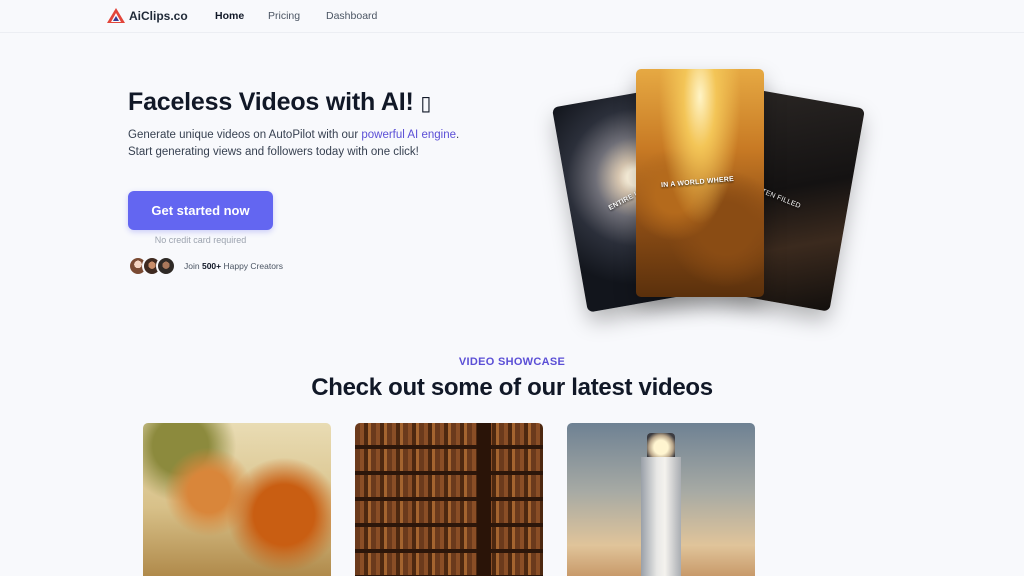 Image resolution: width=1024 pixels, height=576 pixels. Describe the element at coordinates (274, 102) in the screenshot. I see `hero-title-text: Faceless Videos with AI!` at that location.